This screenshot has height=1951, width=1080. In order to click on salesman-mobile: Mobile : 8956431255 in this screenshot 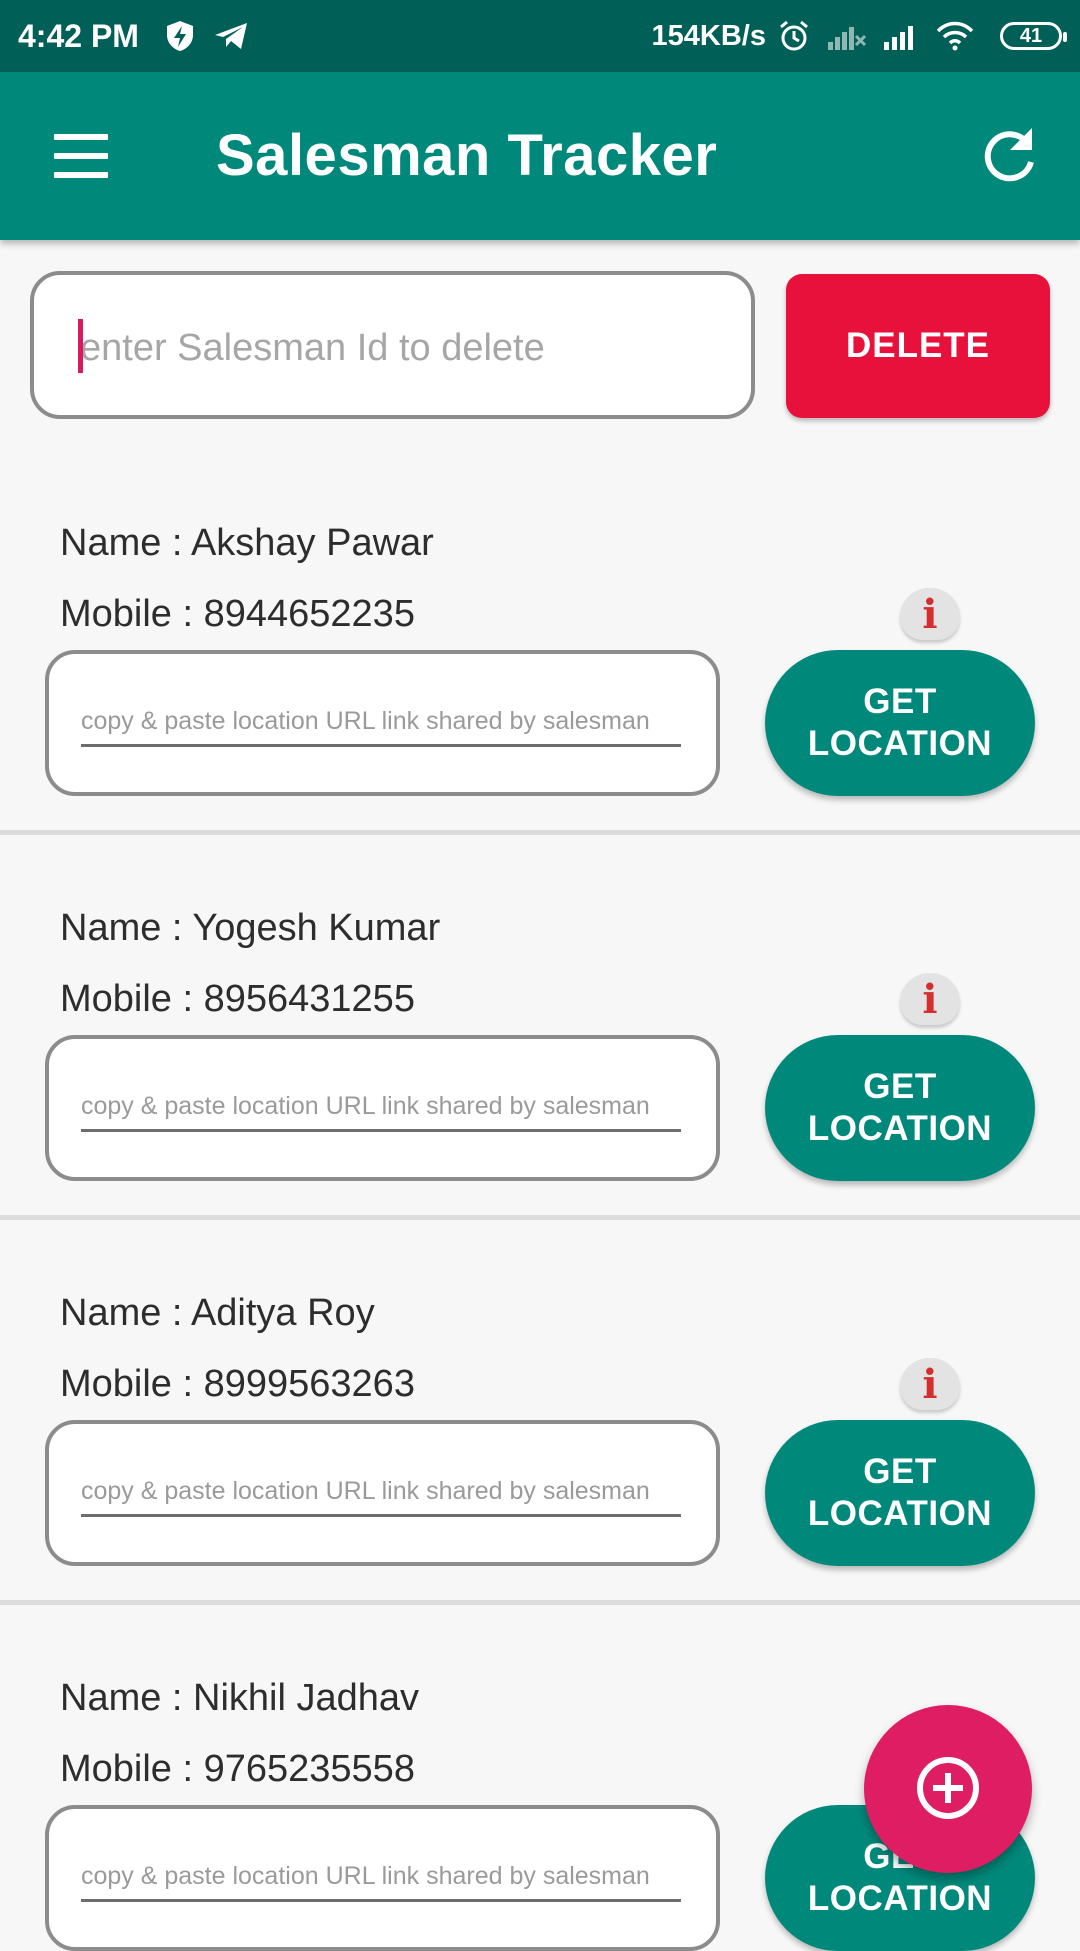, I will do `click(237, 999)`.